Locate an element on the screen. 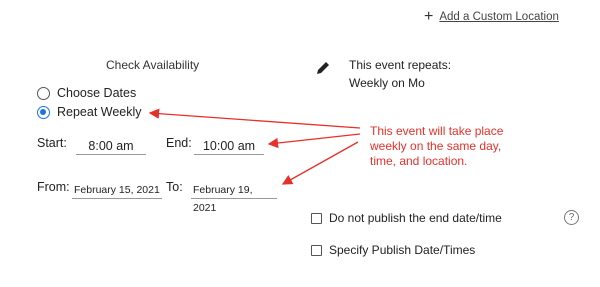  question-circle-icon: ? is located at coordinates (571, 217).